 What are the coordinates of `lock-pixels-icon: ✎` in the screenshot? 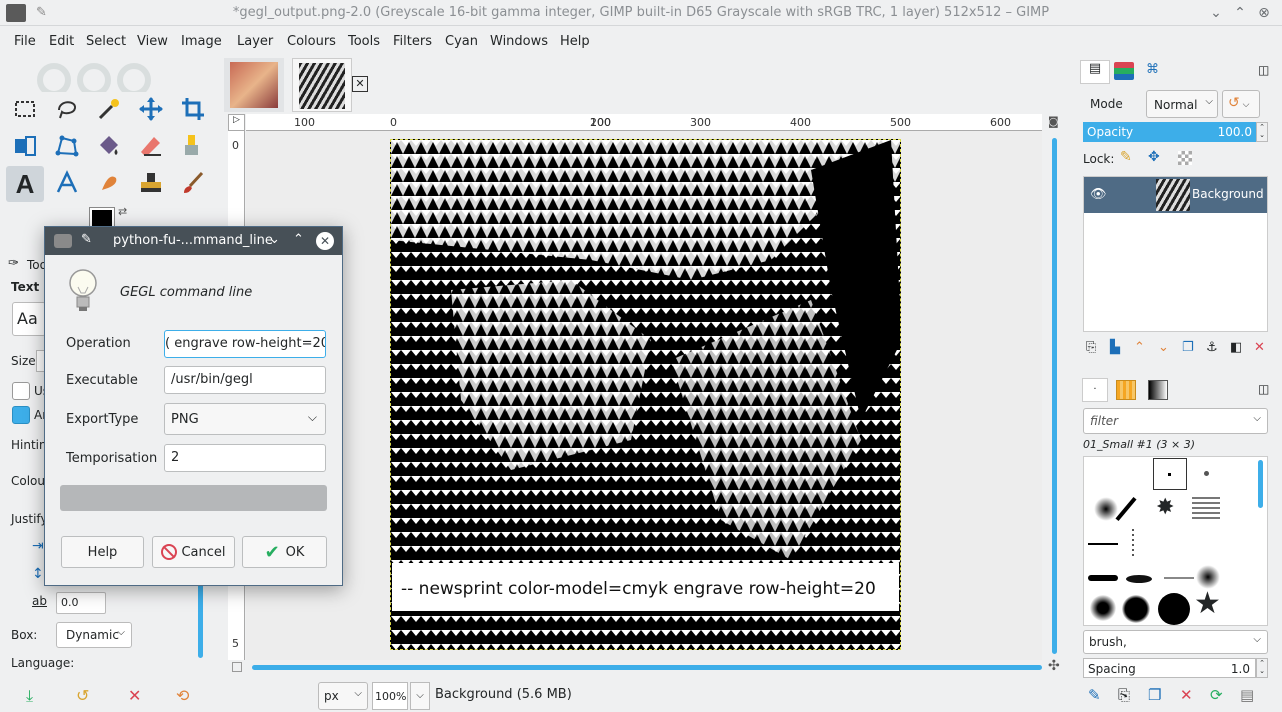 It's located at (1126, 157).